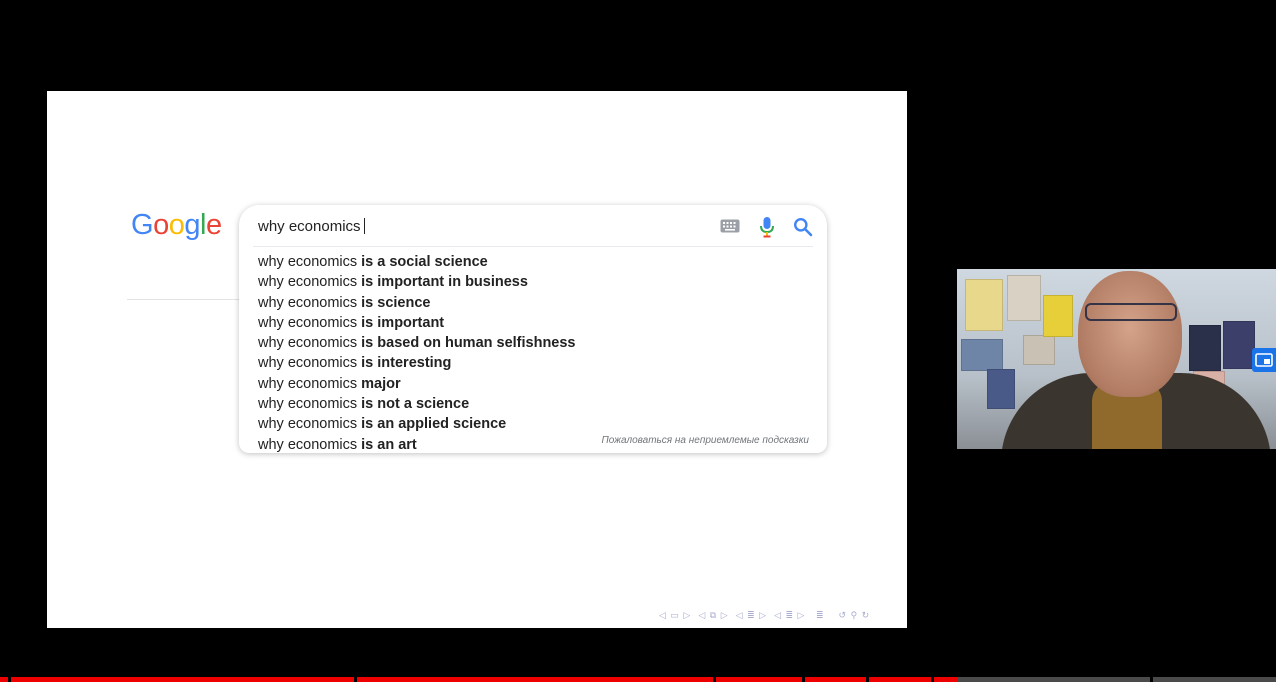 The width and height of the screenshot is (1276, 682). What do you see at coordinates (1130, 334) in the screenshot?
I see `person-head` at bounding box center [1130, 334].